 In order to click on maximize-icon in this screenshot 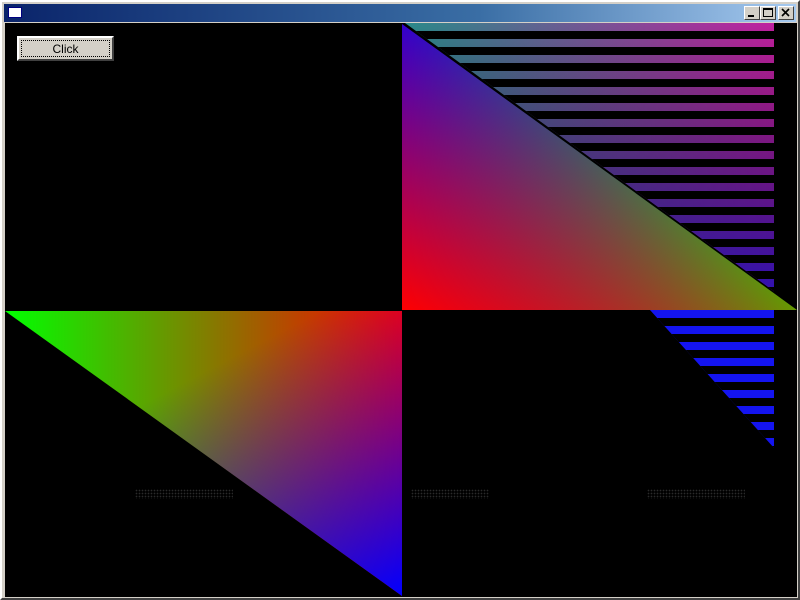, I will do `click(768, 12)`.